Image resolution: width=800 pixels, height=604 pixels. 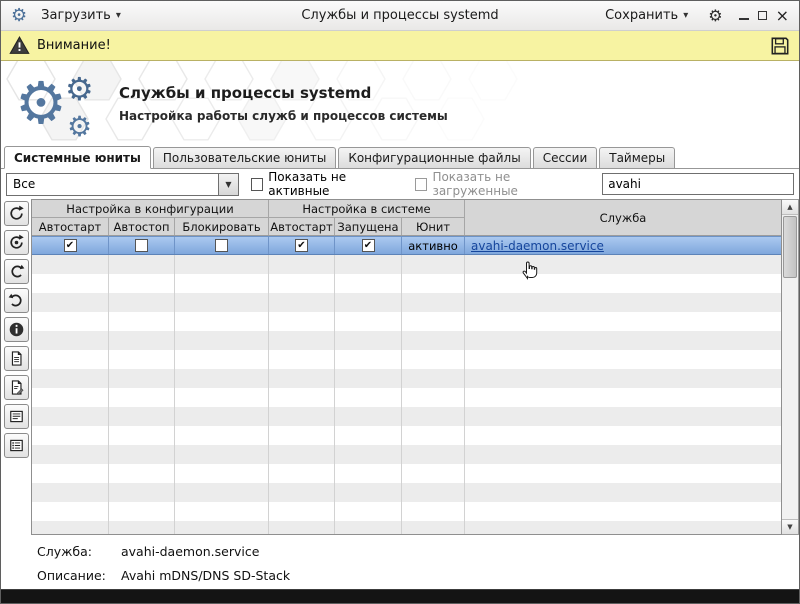 I want to click on service-value: avahi-daemon.service, so click(x=190, y=551).